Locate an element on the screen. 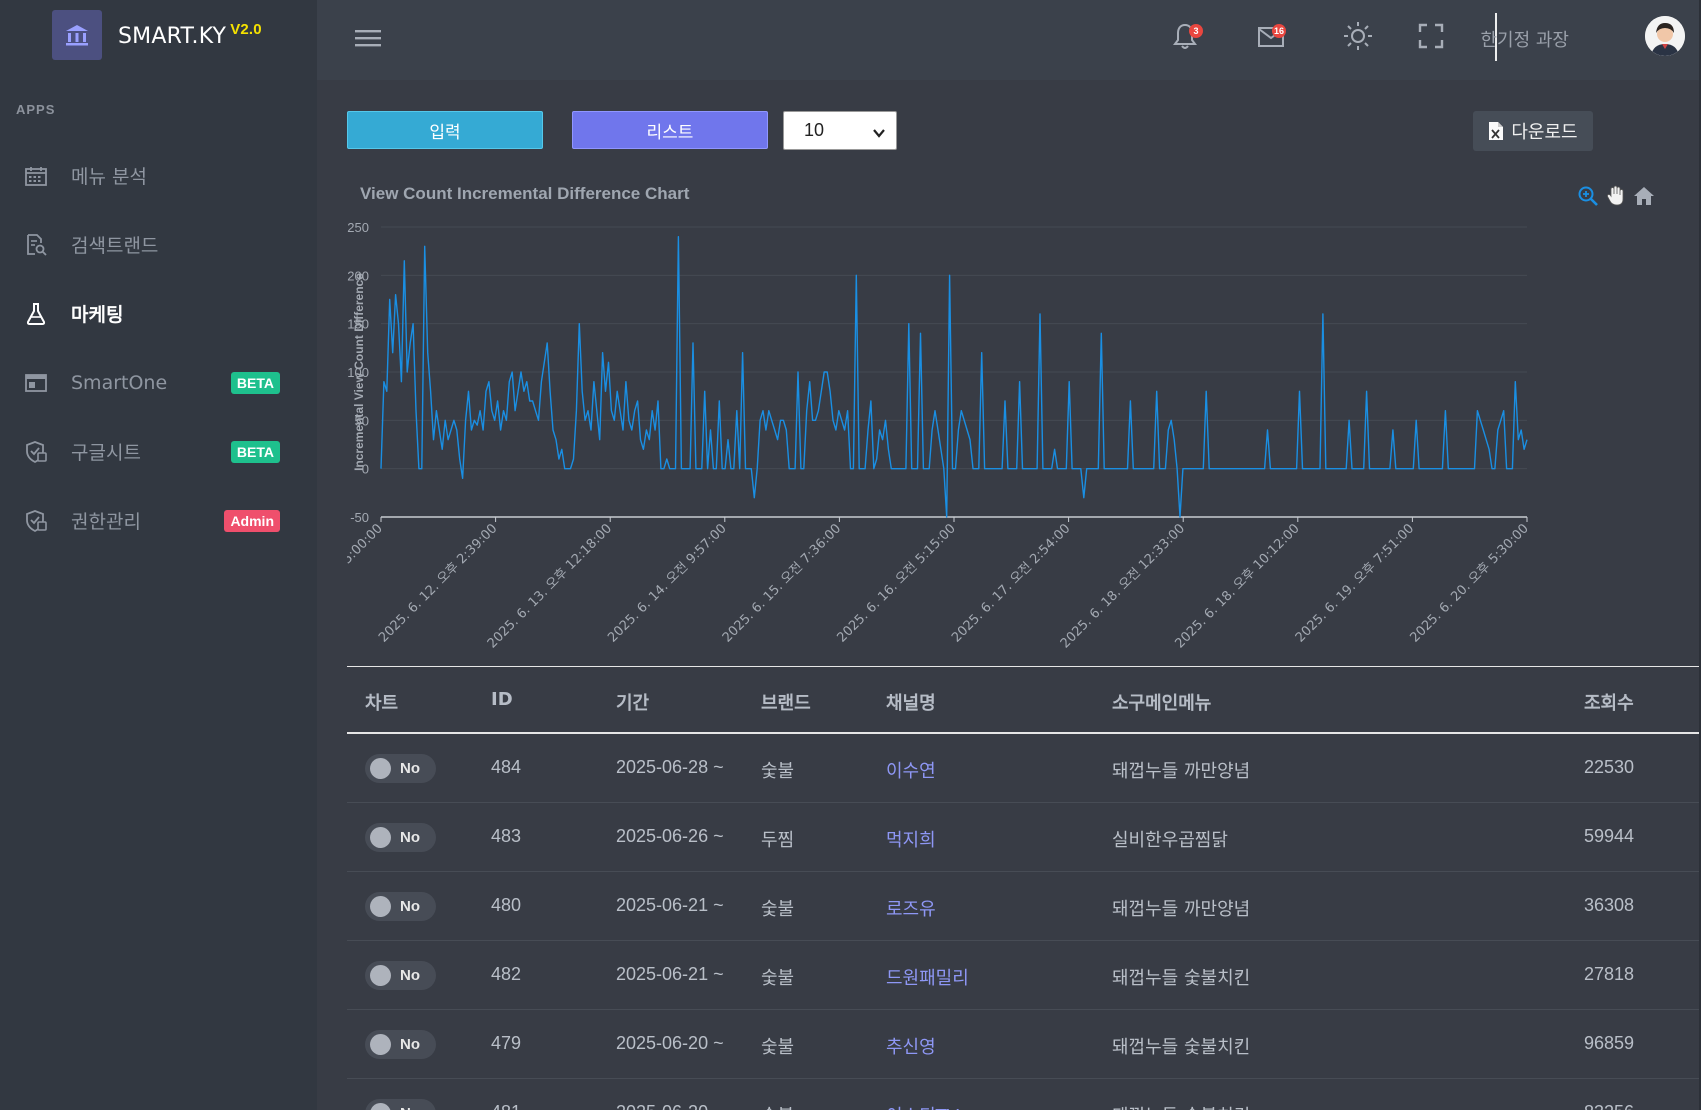 The height and width of the screenshot is (1110, 1701). cell-channel: 이수연 is located at coordinates (911, 770).